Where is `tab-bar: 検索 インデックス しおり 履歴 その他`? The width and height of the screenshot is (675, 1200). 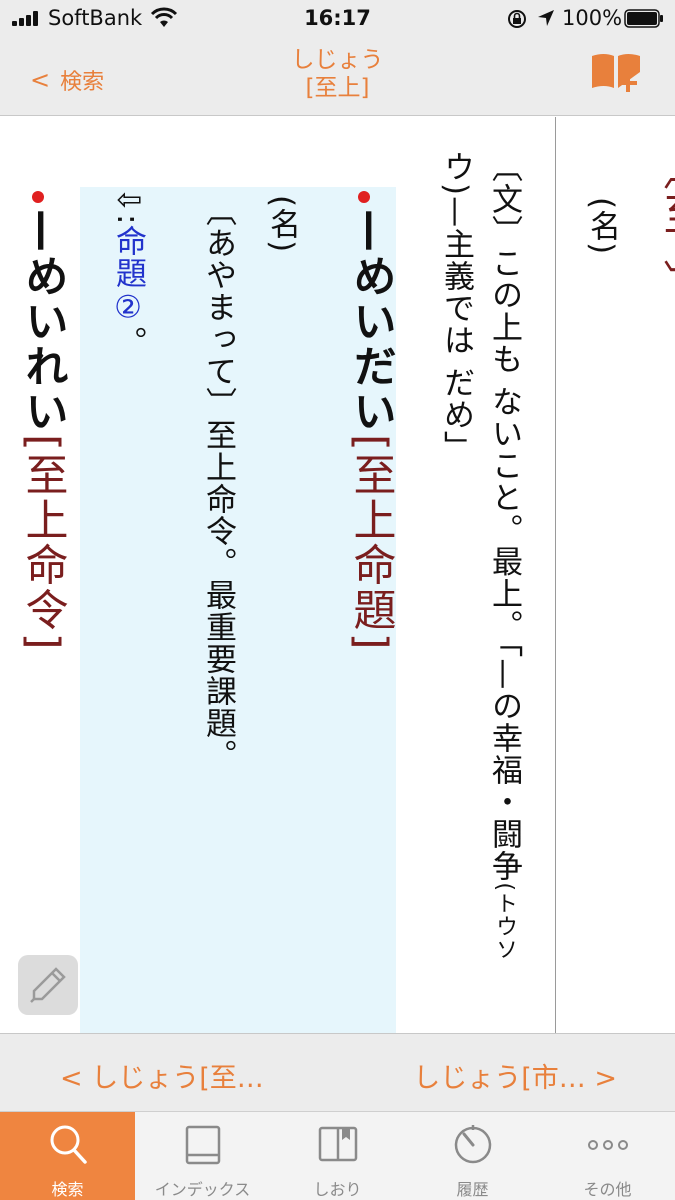
tab-bar: 検索 インデックス しおり 履歴 その他 is located at coordinates (337, 1155).